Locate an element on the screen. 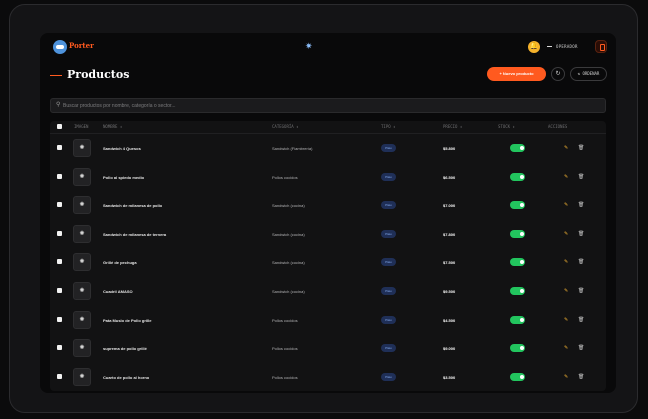 The height and width of the screenshot is (419, 648). product-price: $7.500 is located at coordinates (449, 263).